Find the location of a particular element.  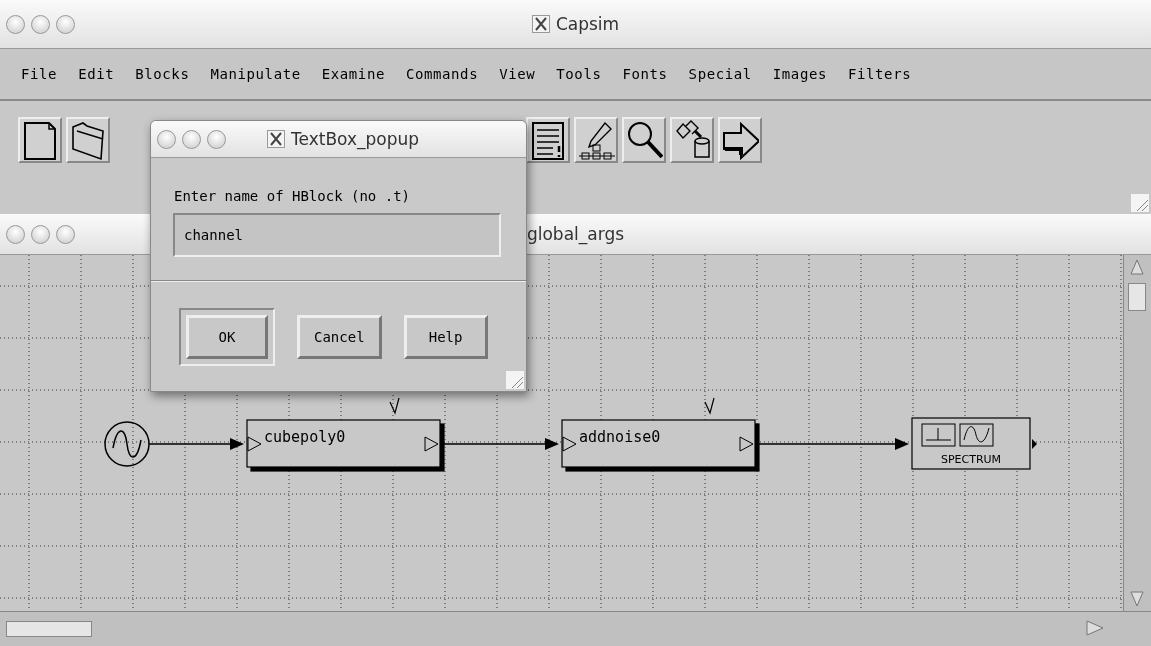

axis-display-icon is located at coordinates (938, 435).